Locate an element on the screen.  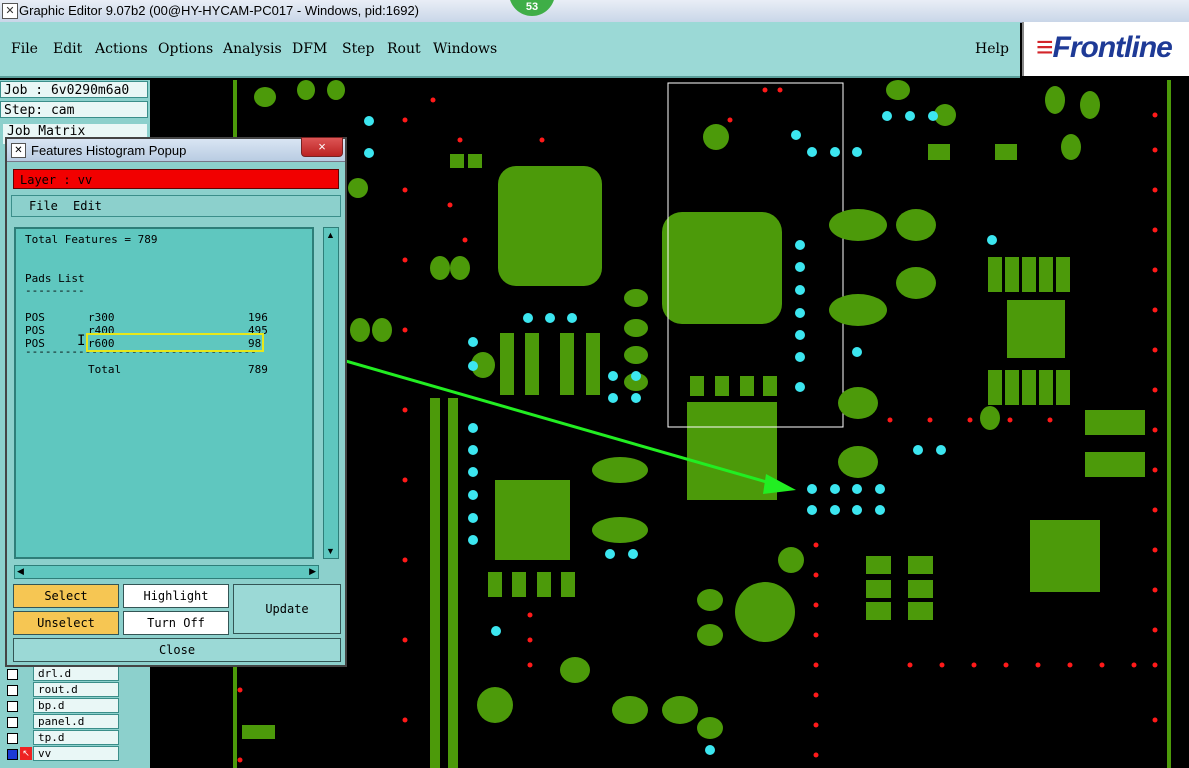
scroll-up-icon: ▲ is located at coordinates (330, 235).